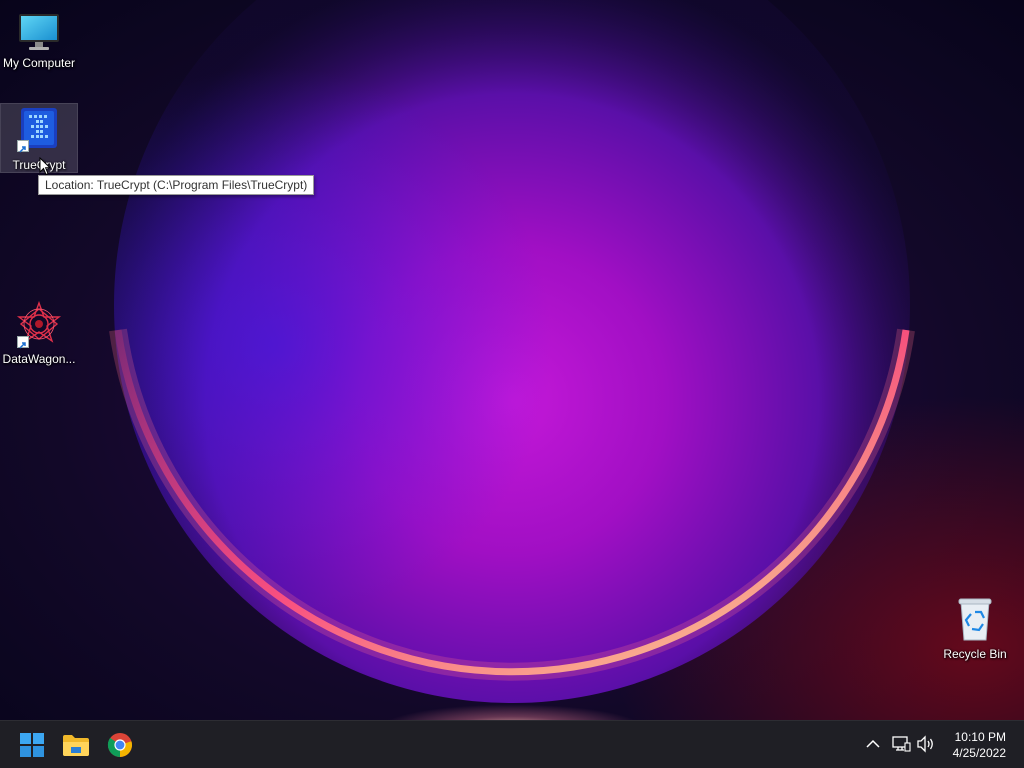  What do you see at coordinates (512, 744) in the screenshot?
I see `taskbar: 10:10 PM 4/25/2022` at bounding box center [512, 744].